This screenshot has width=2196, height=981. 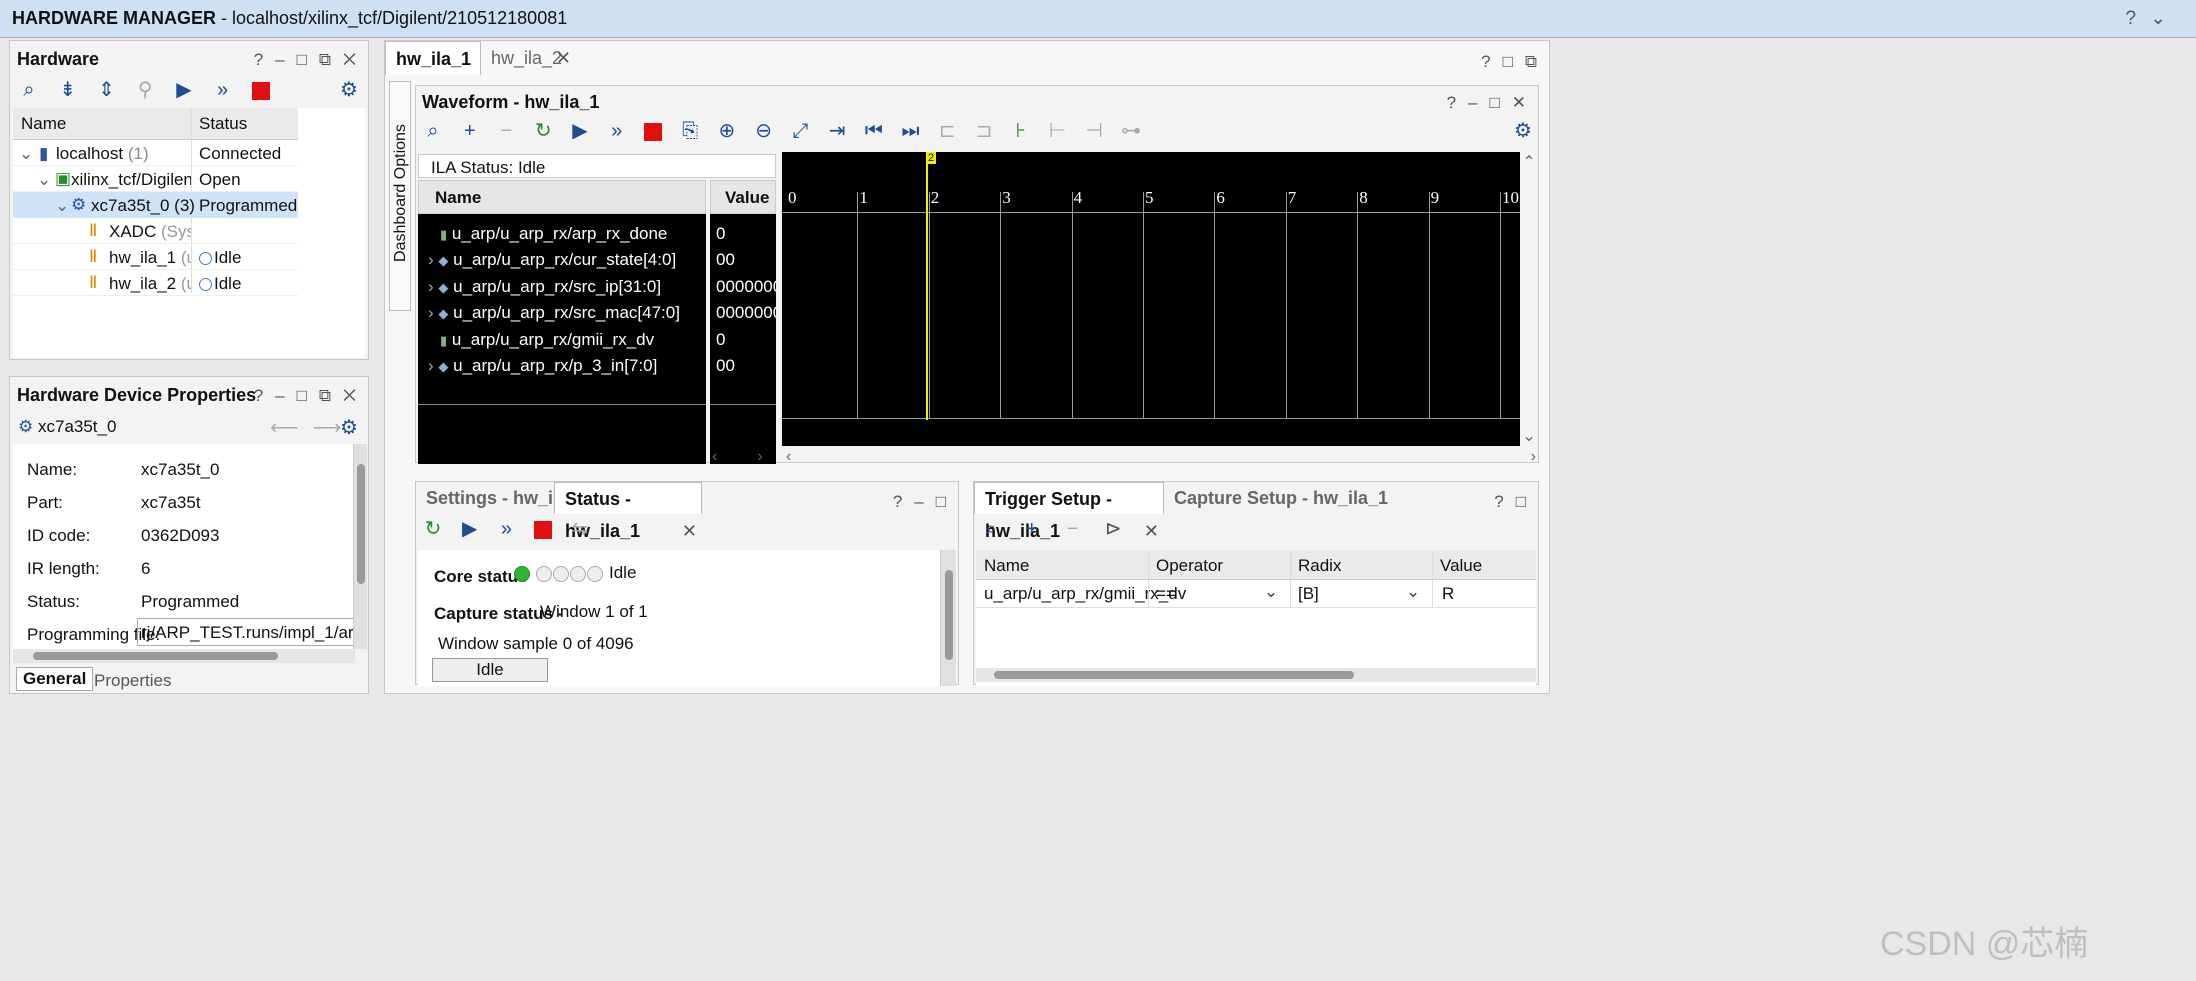 I want to click on logic-gate-icon: ⊳, so click(x=1113, y=529).